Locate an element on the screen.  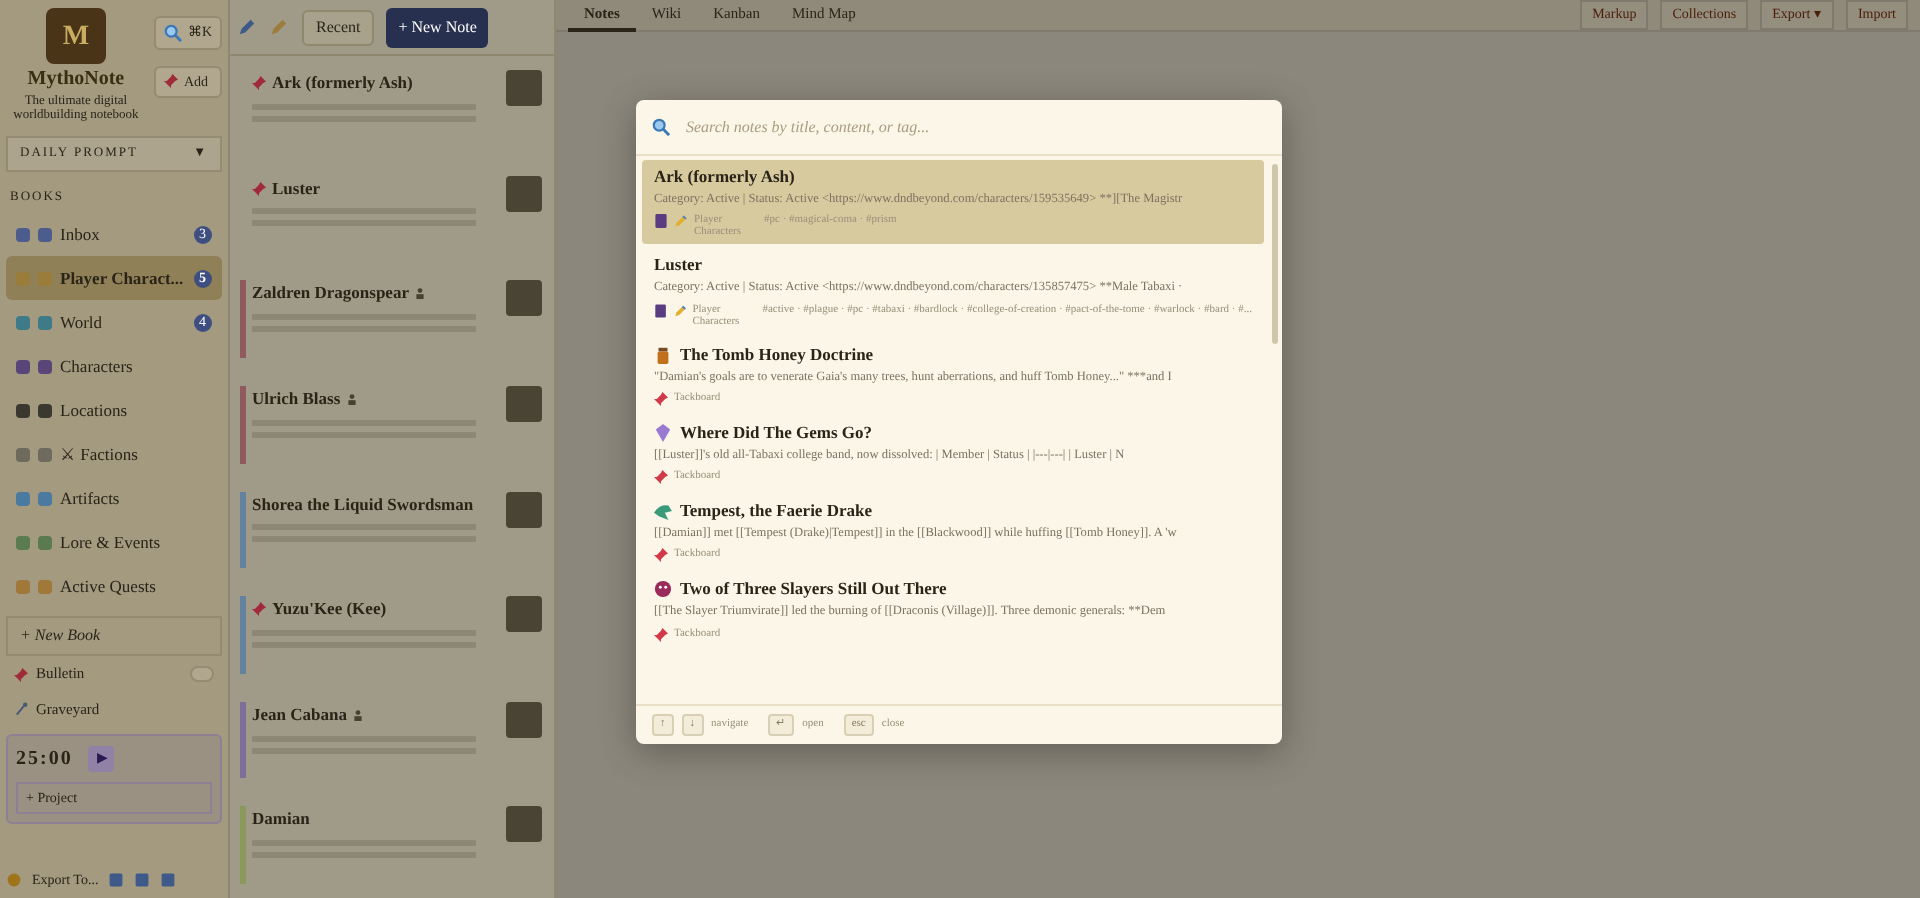
note-card: Zaldren Dragonspear is located at coordinates (392, 319).